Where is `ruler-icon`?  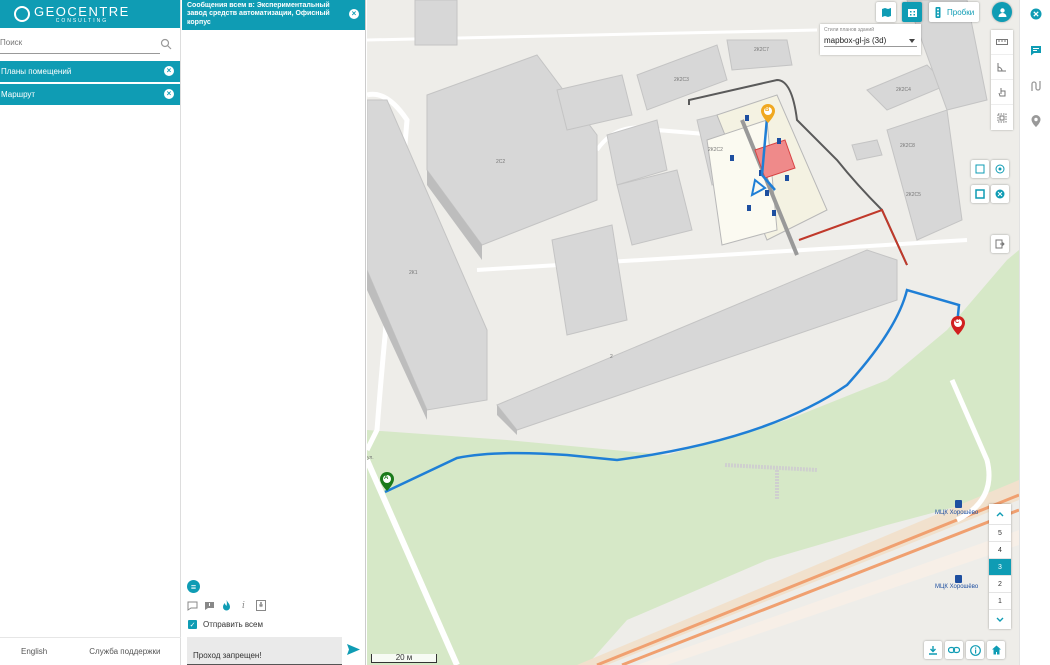
ruler-icon is located at coordinates (1002, 42).